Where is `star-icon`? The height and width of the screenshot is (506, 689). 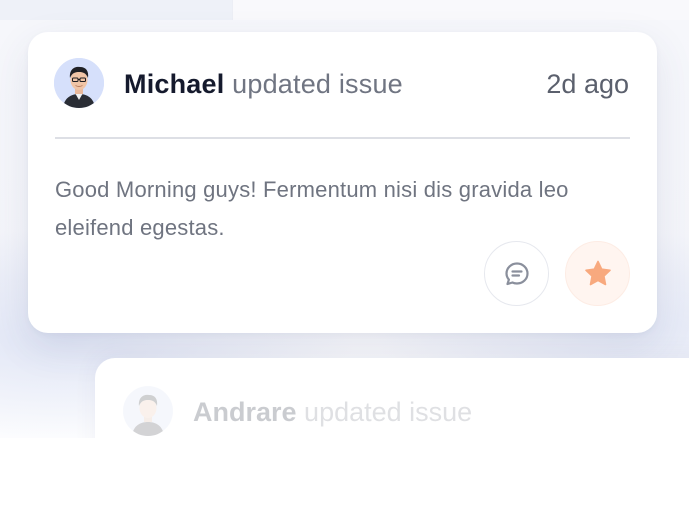
star-icon is located at coordinates (597, 272).